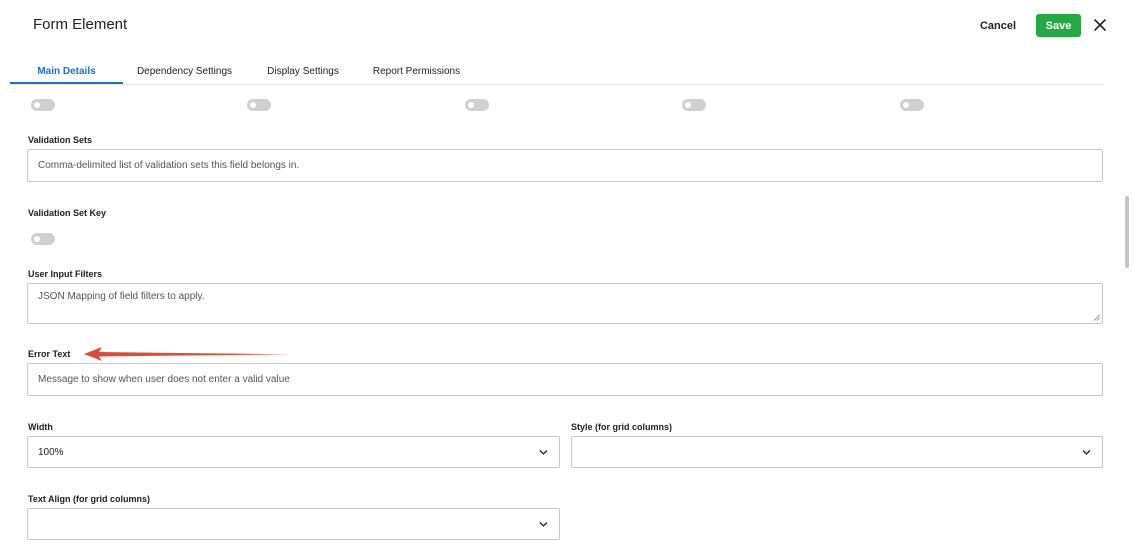 This screenshot has width=1134, height=551. I want to click on user-input-filters-placeholder: JSON Mapping of field filters to apply., so click(121, 296).